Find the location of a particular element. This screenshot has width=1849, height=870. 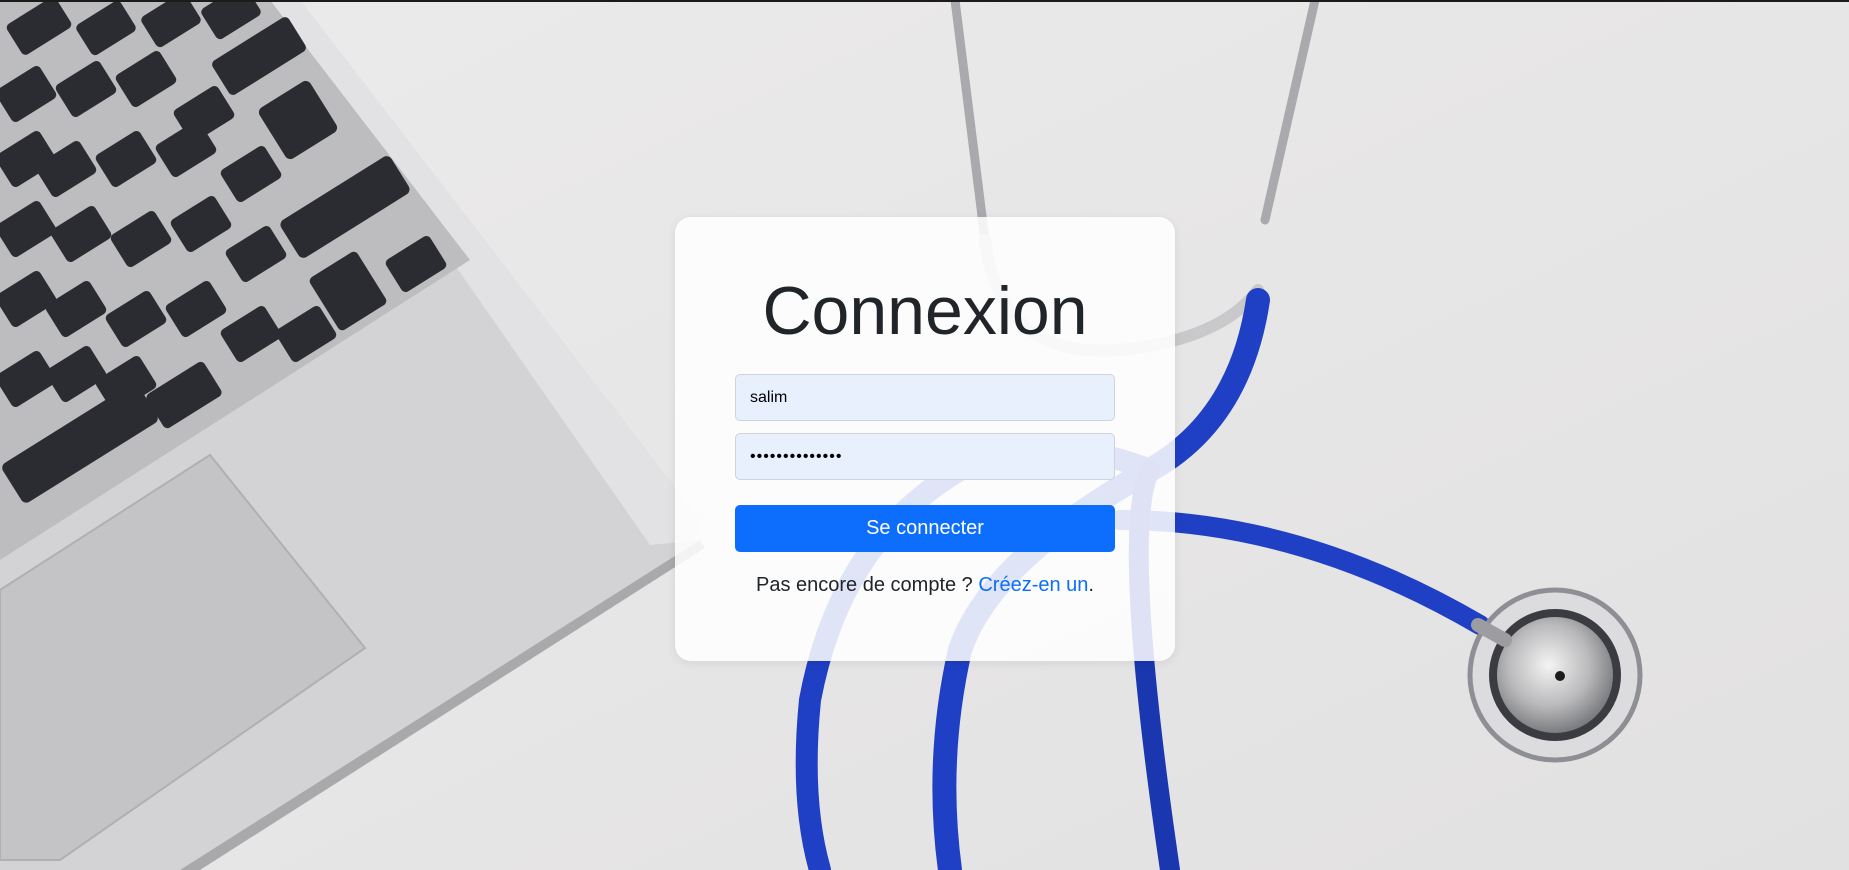

signup-prompt-suffix: . is located at coordinates (1091, 585).